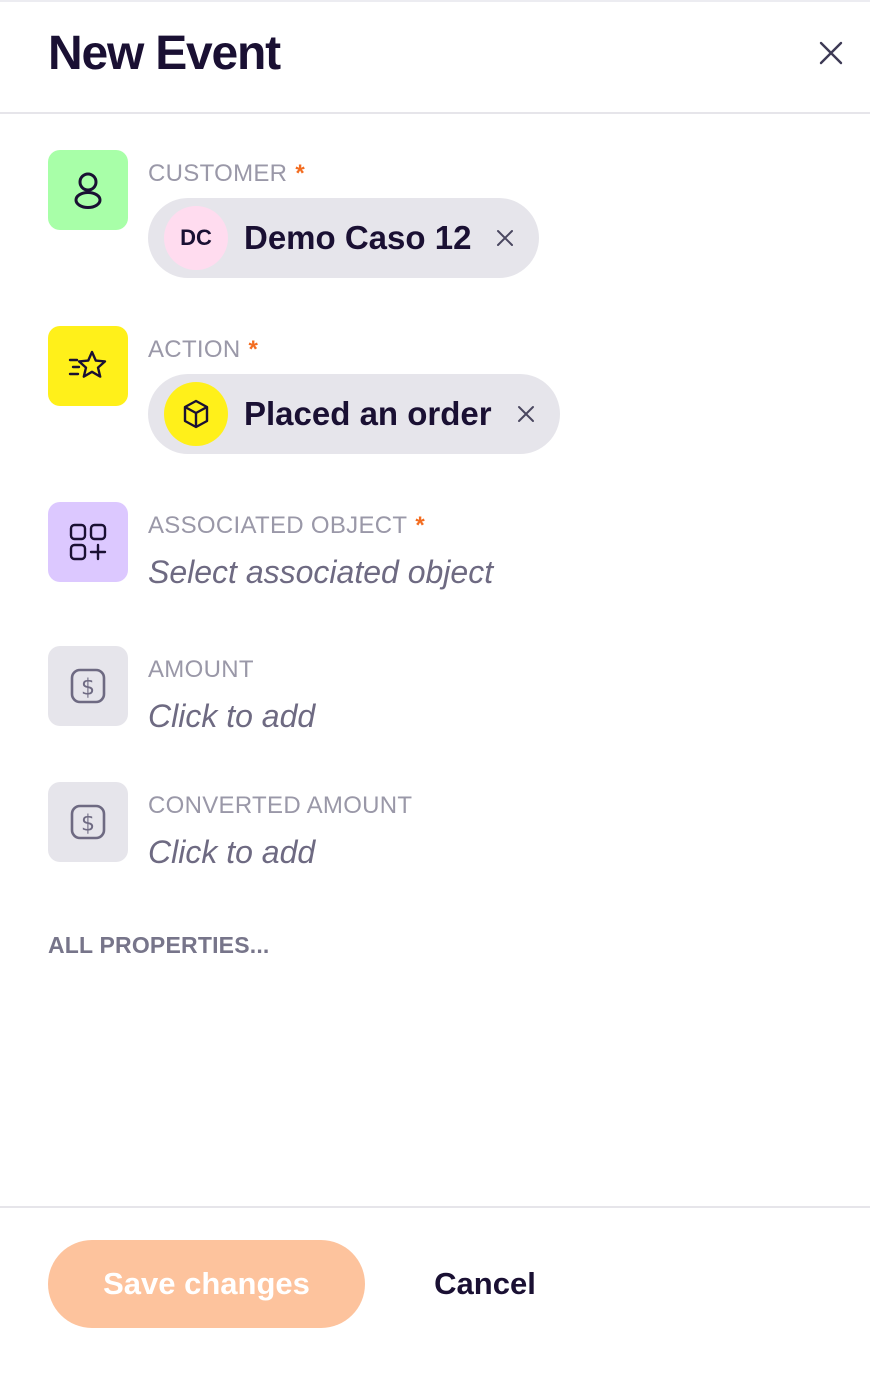 Image resolution: width=870 pixels, height=1376 pixels. What do you see at coordinates (438, 696) in the screenshot?
I see `amount-field: $ AMOUNT Click to add` at bounding box center [438, 696].